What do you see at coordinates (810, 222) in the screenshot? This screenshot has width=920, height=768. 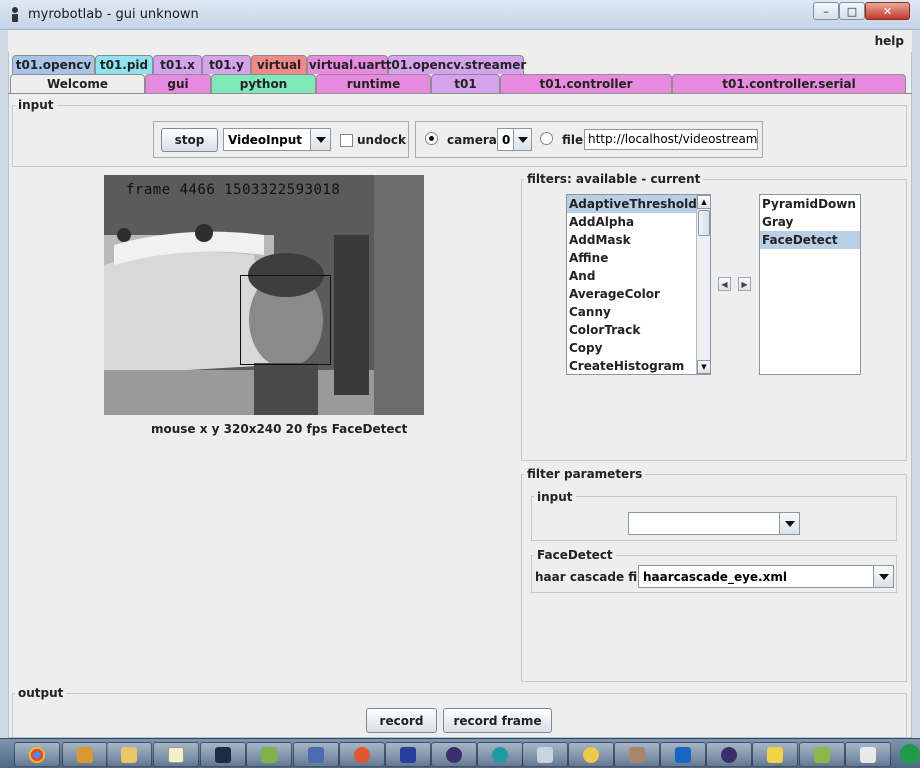 I see `list-item: Gray` at bounding box center [810, 222].